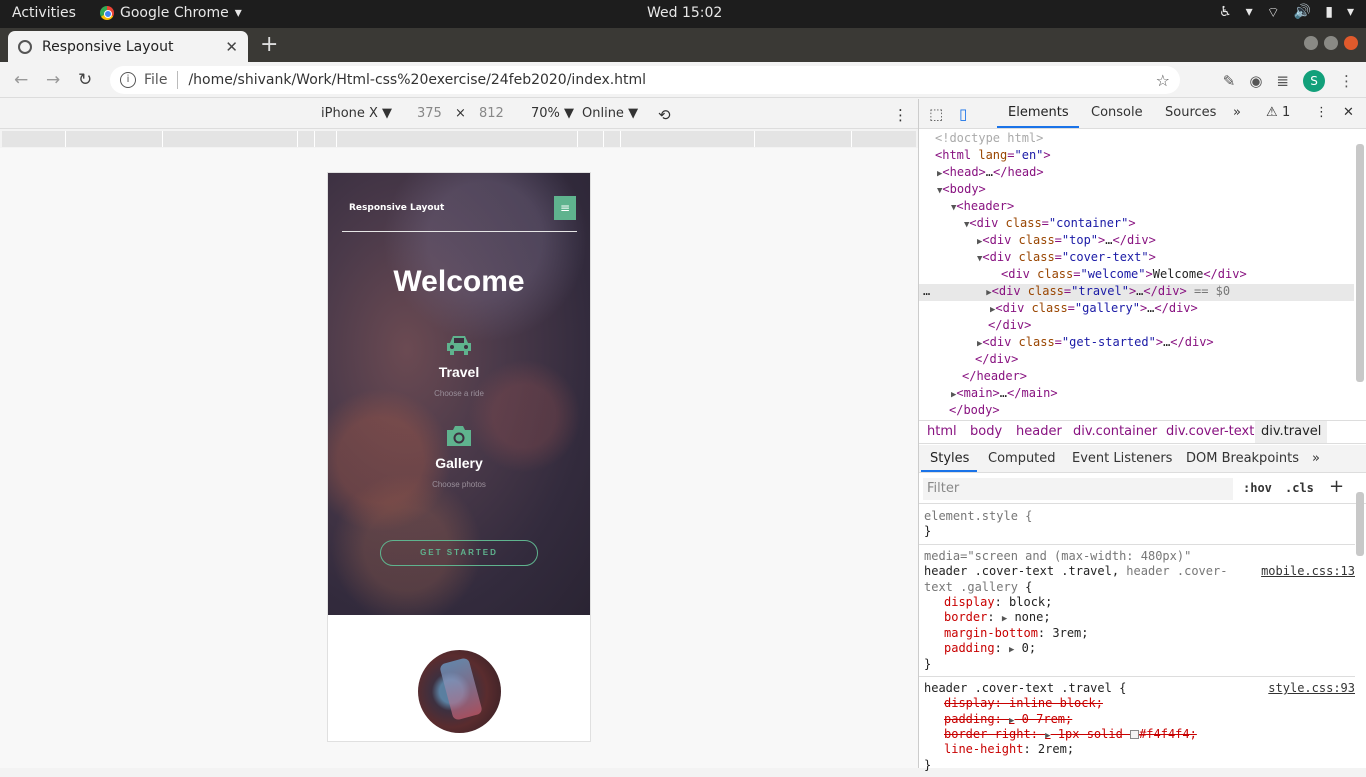 The height and width of the screenshot is (777, 1366). What do you see at coordinates (21, 80) in the screenshot?
I see `back-arrow-icon: ←` at bounding box center [21, 80].